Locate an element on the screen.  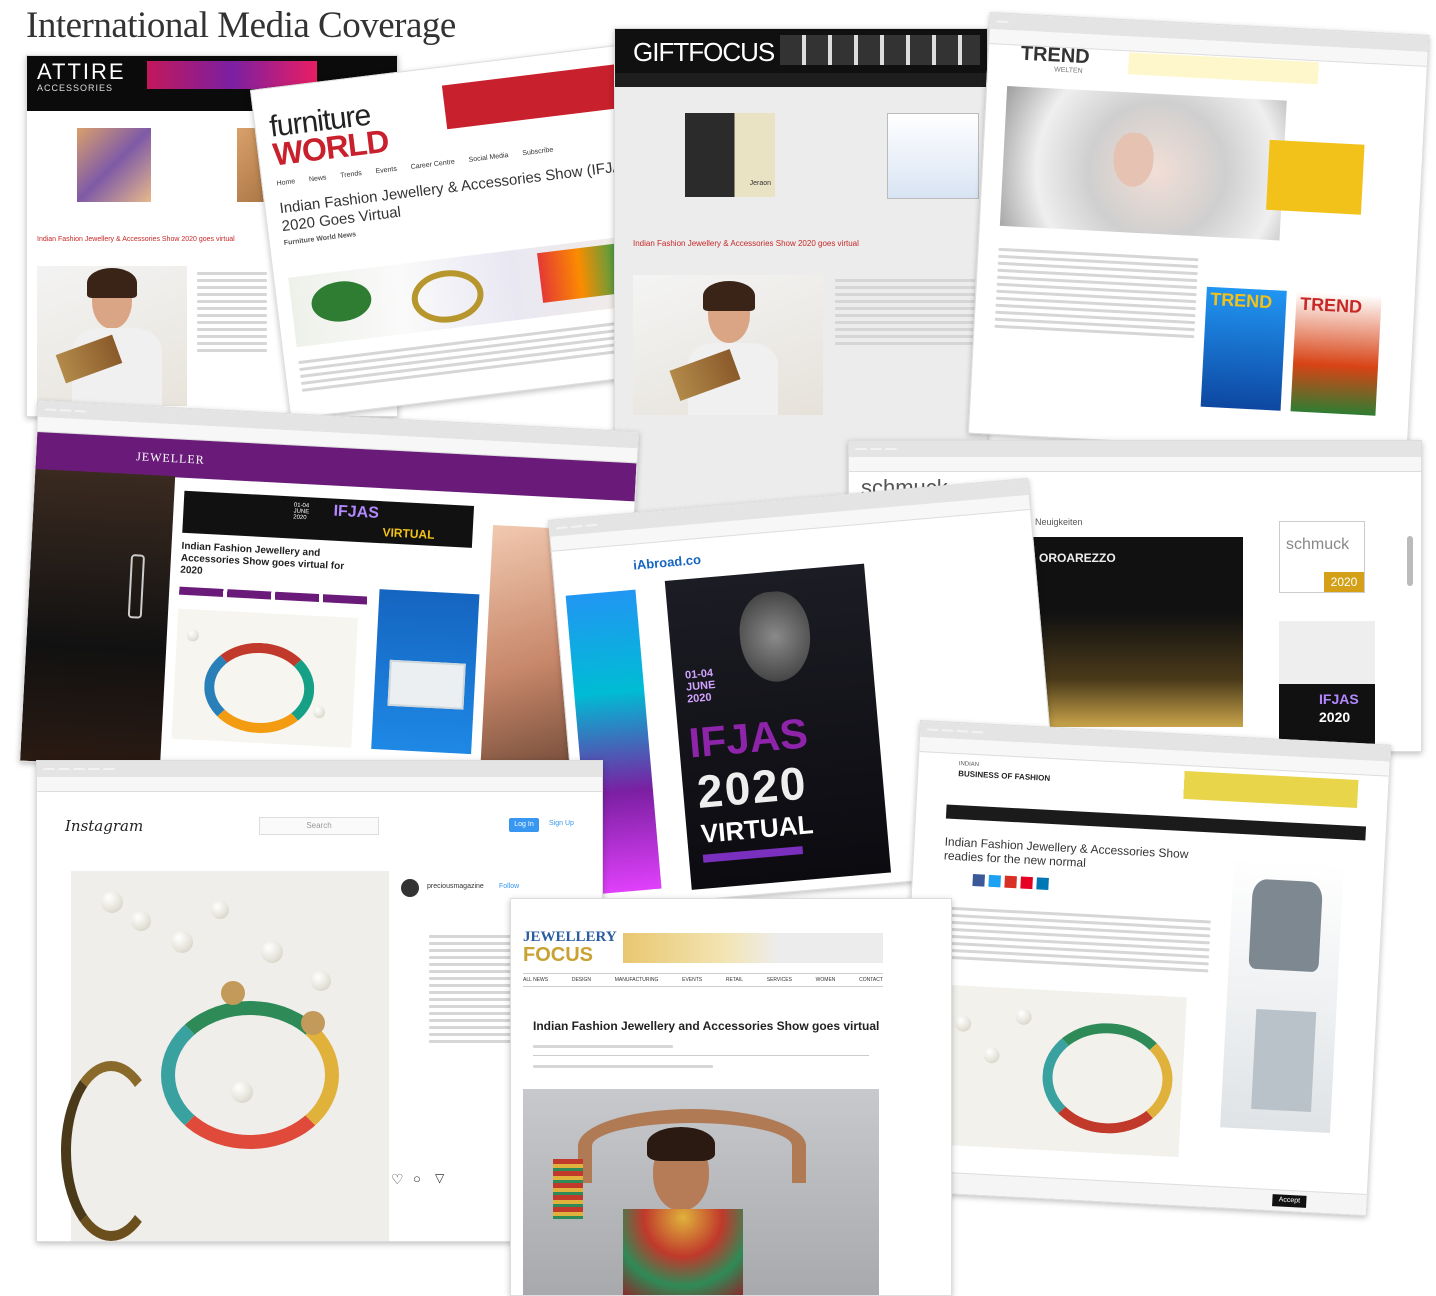
giftfocus-ad-text: Jeraon is located at coordinates (760, 183).